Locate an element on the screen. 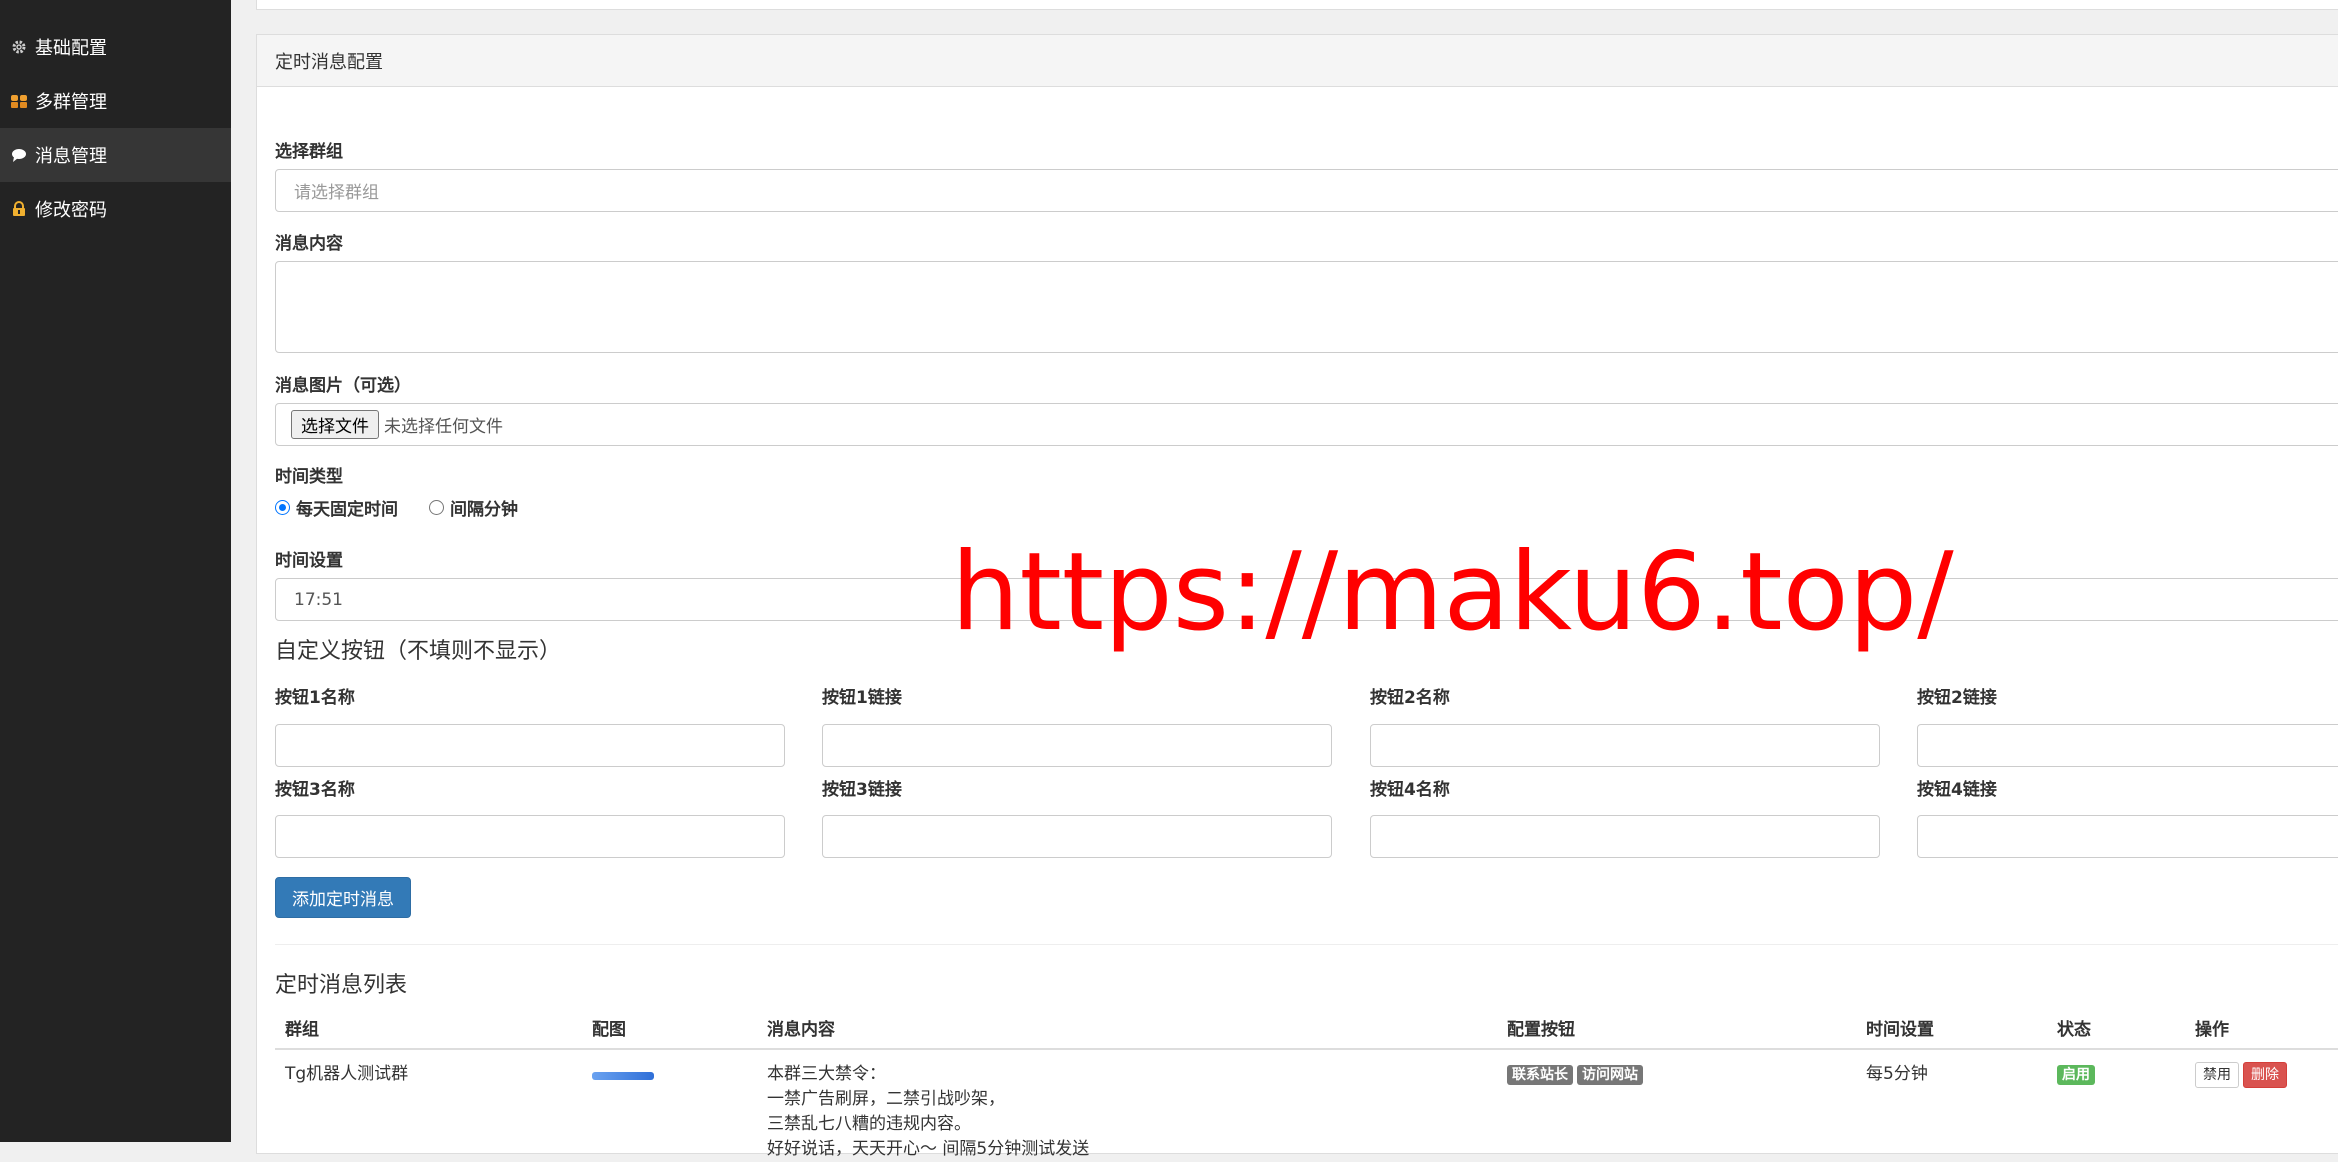 This screenshot has height=1162, width=2338. group-label: 选择群组 is located at coordinates (309, 152).